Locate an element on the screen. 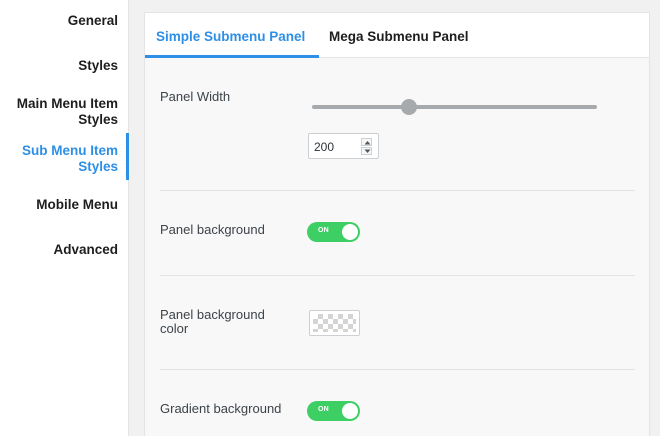  chevron-down-icon is located at coordinates (367, 151).